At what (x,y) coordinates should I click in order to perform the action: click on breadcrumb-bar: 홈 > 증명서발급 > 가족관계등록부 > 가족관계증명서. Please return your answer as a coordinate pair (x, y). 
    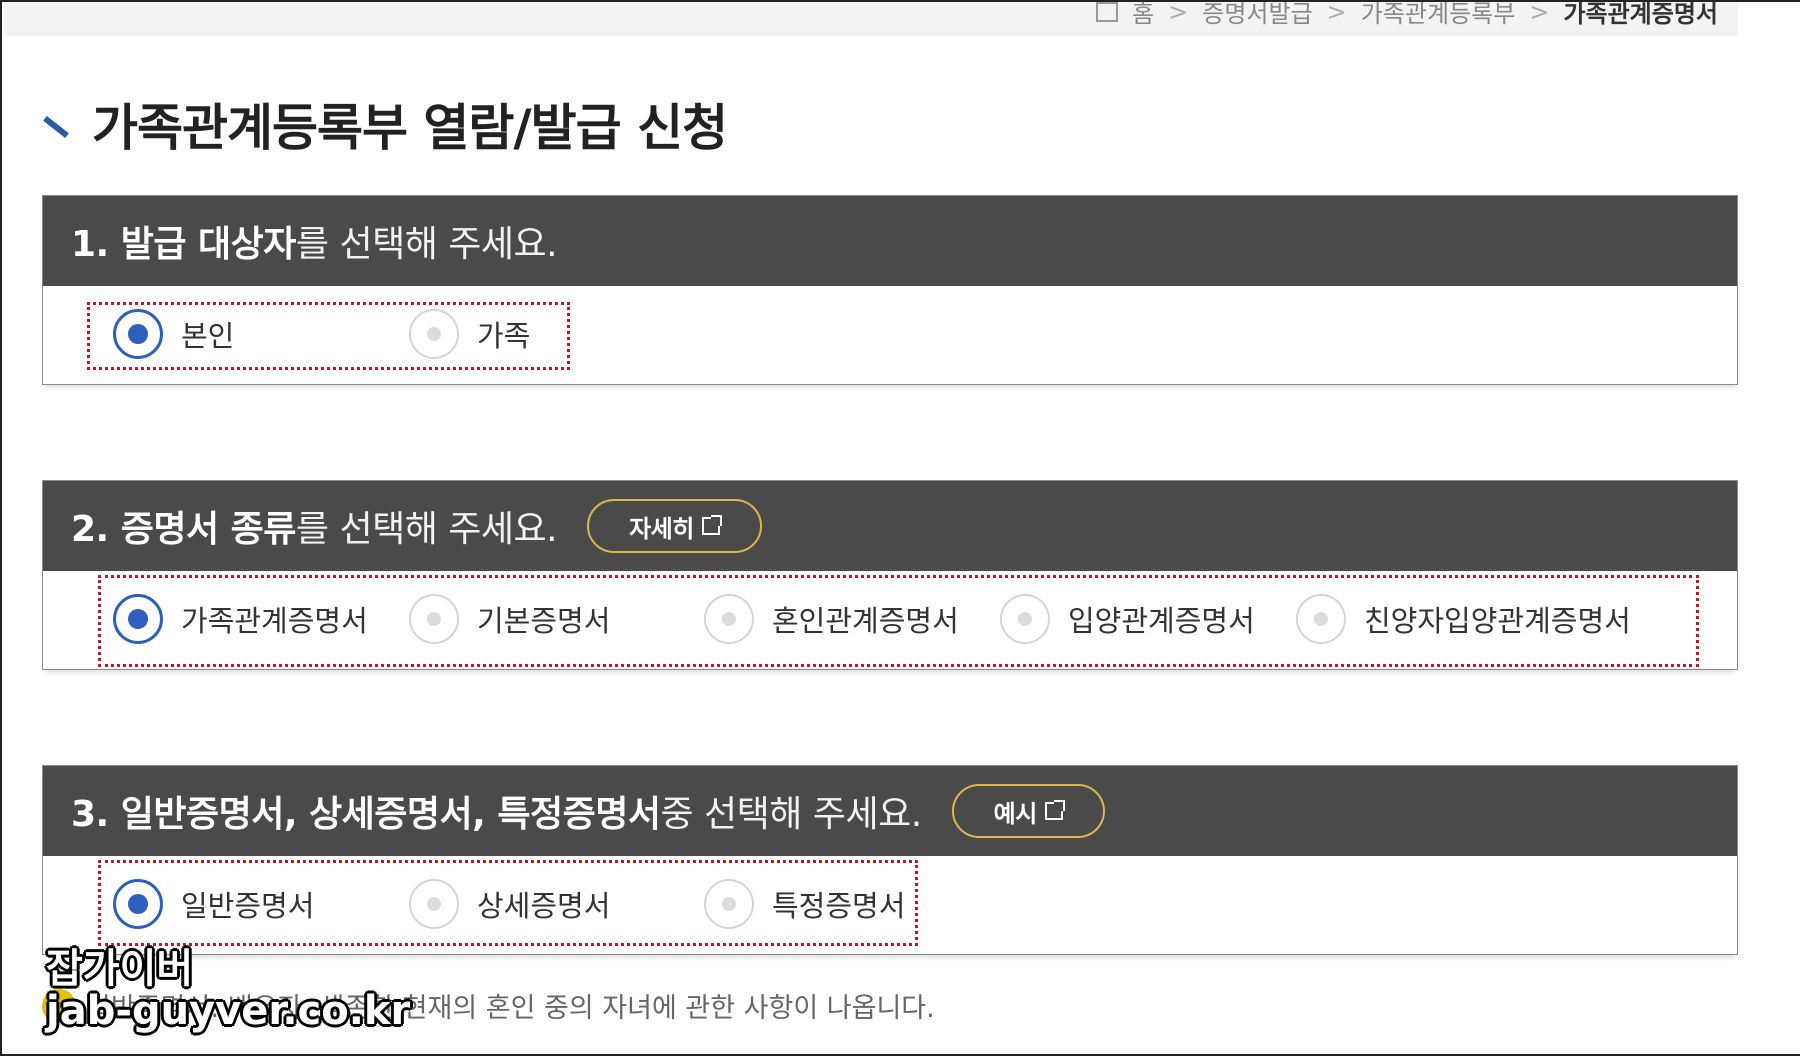
    Looking at the image, I should click on (871, 18).